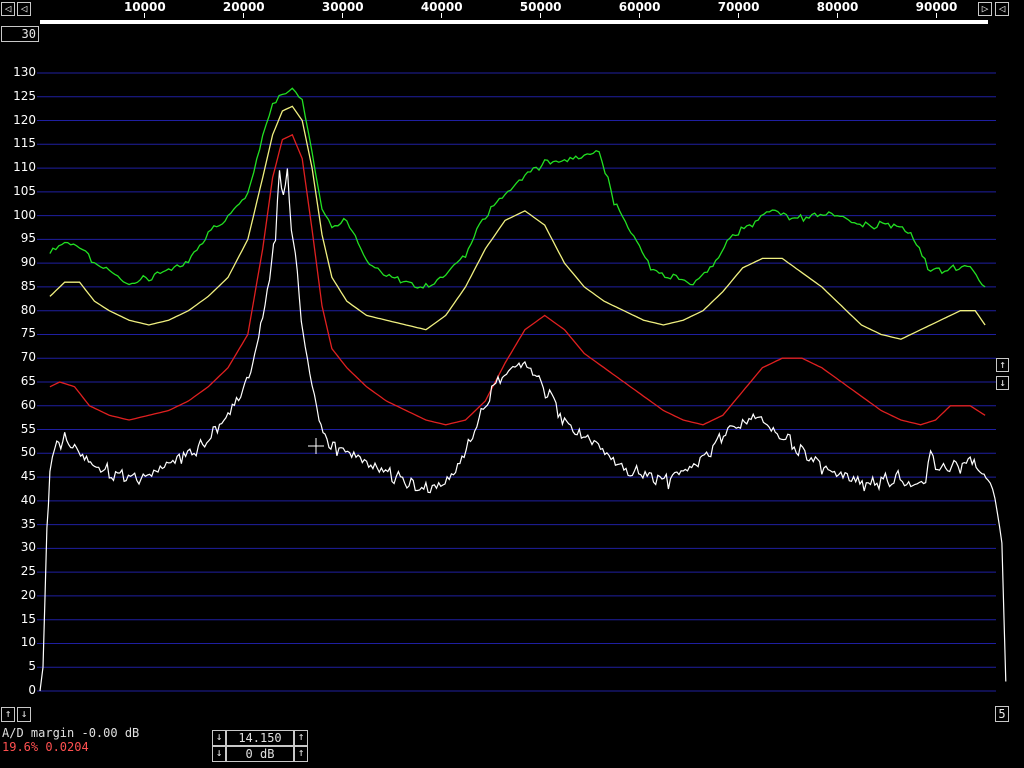 This screenshot has height=768, width=1024. What do you see at coordinates (24, 95) in the screenshot?
I see `y-tick-label: 125` at bounding box center [24, 95].